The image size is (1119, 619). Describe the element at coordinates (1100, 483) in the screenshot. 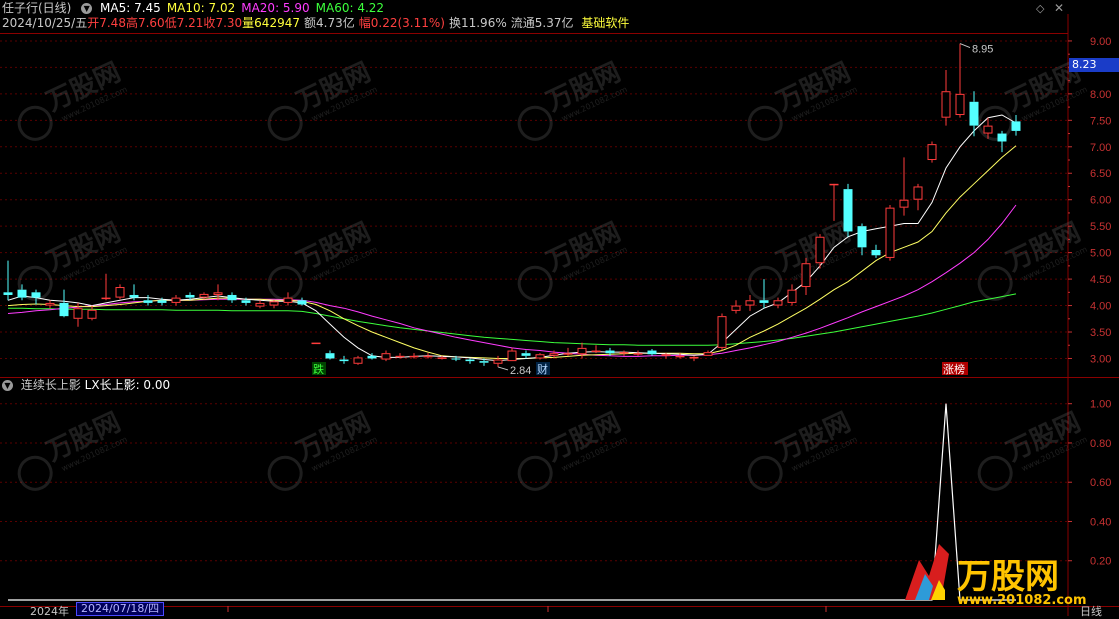

I see `indicator-tick-label: 0.60` at that location.